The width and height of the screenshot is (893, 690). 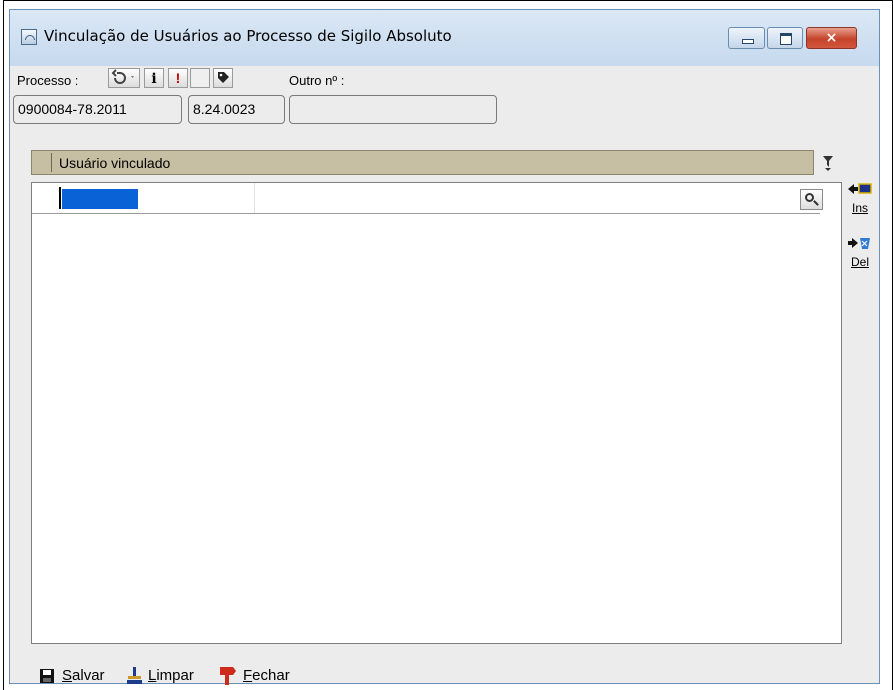 I want to click on tag-icon, so click(x=223, y=77).